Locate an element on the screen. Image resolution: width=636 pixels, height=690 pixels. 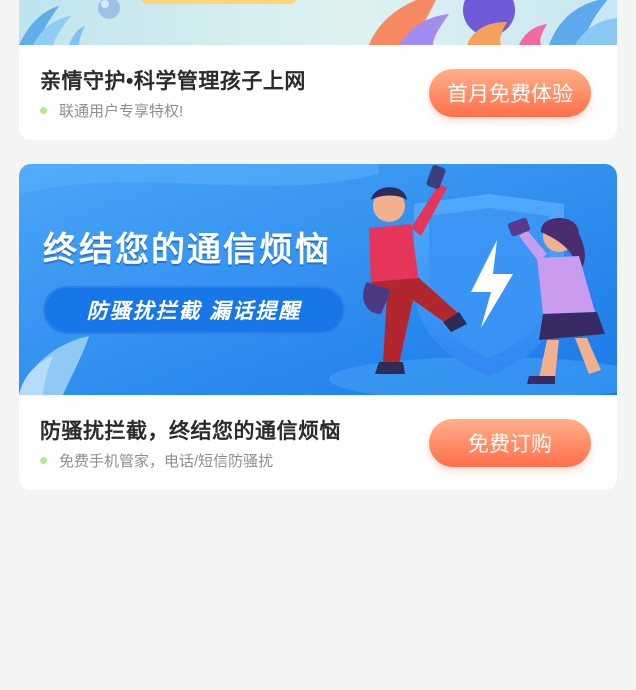
free-trial-button: 首月免费体验 is located at coordinates (510, 93).